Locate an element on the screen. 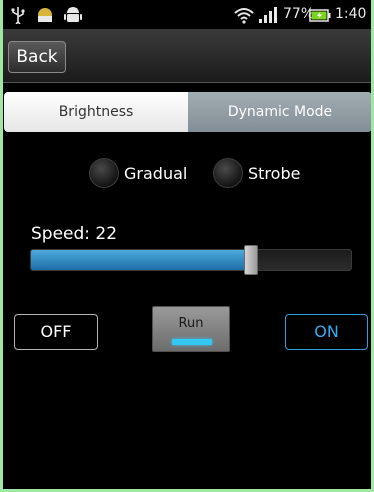 Image resolution: width=374 pixels, height=492 pixels. speed-slider is located at coordinates (191, 260).